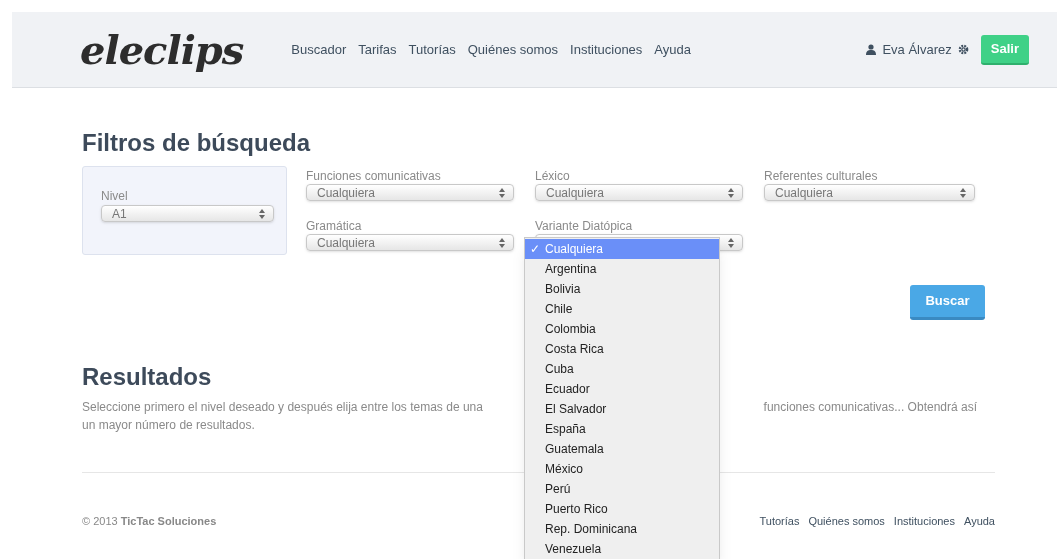 Image resolution: width=1057 pixels, height=559 pixels. What do you see at coordinates (622, 369) in the screenshot?
I see `dropdown-option: Cuba` at bounding box center [622, 369].